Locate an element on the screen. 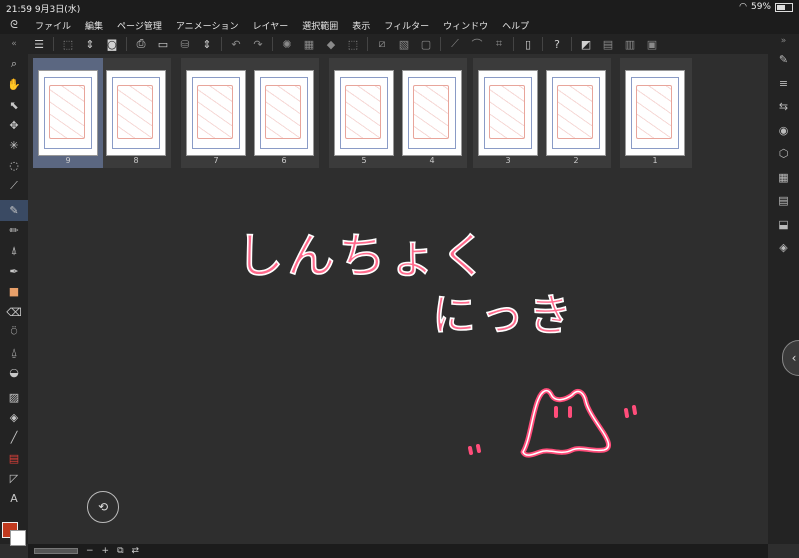 This screenshot has width=799, height=558. fit-icon: ⧉ is located at coordinates (120, 551).